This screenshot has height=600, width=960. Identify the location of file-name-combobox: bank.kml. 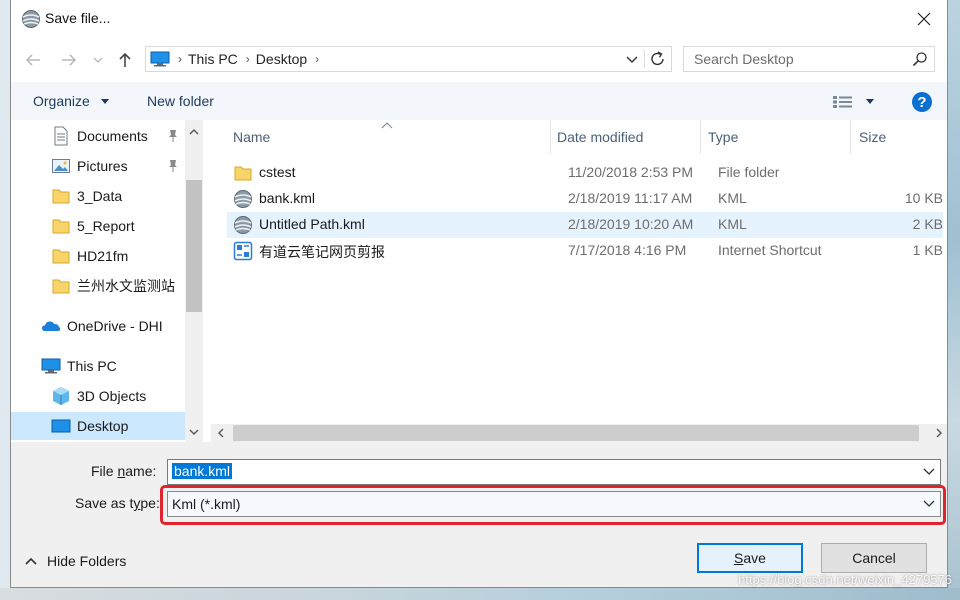
(554, 472).